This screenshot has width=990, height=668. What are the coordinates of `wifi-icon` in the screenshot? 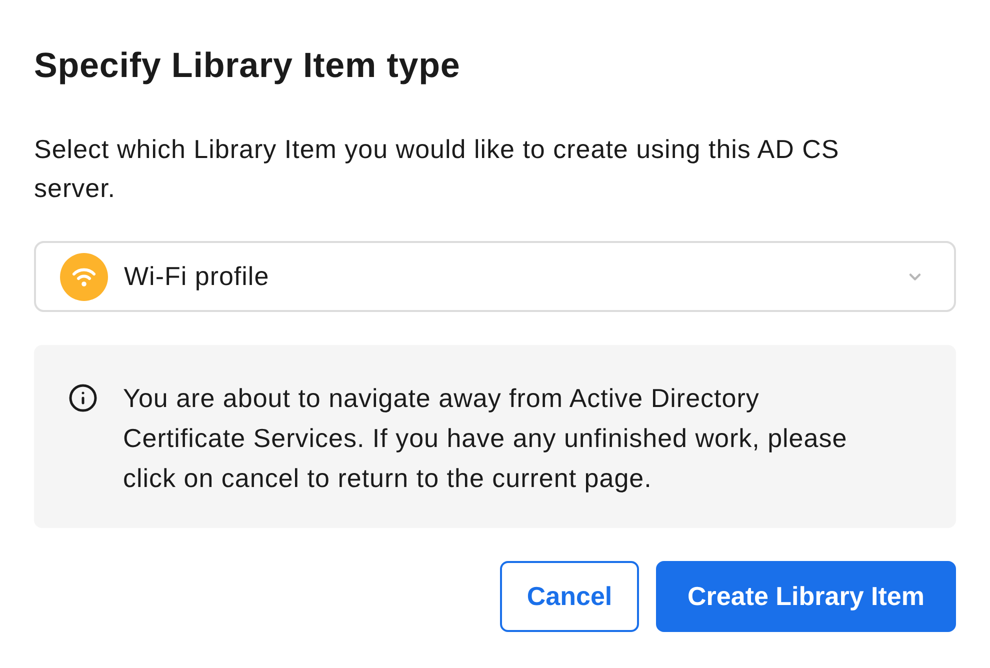 It's located at (84, 276).